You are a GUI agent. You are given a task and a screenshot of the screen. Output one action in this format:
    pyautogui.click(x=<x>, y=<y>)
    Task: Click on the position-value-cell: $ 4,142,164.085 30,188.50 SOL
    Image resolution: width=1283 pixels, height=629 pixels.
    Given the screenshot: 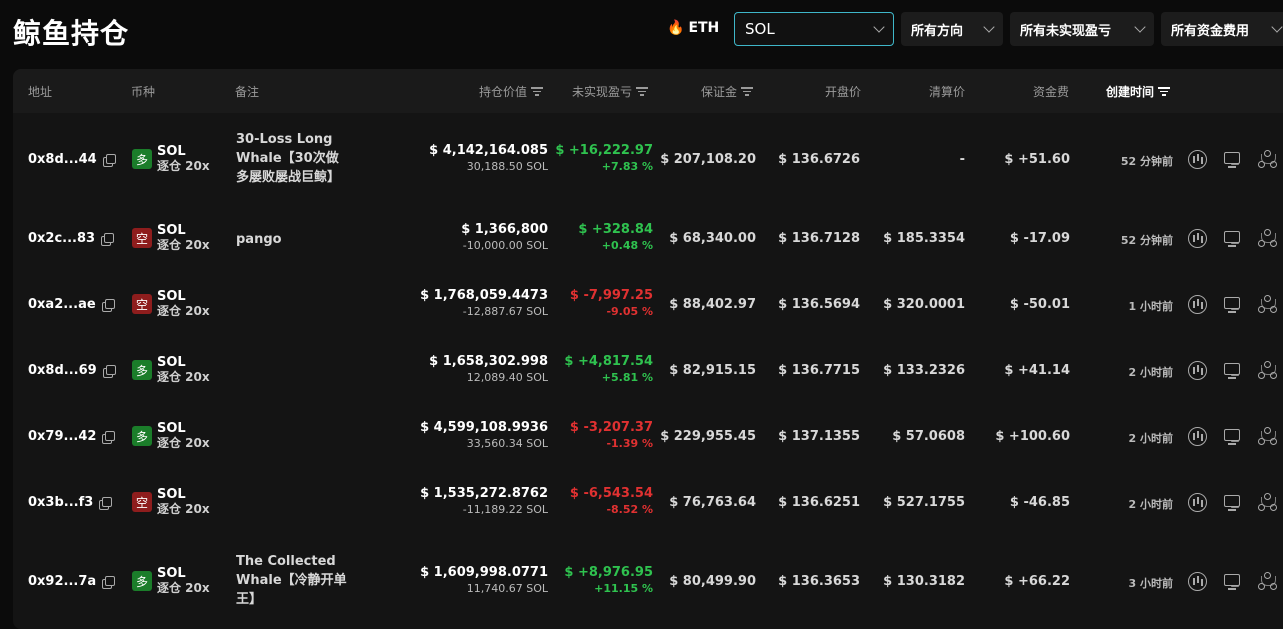 What is the action you would take?
    pyautogui.click(x=488, y=159)
    